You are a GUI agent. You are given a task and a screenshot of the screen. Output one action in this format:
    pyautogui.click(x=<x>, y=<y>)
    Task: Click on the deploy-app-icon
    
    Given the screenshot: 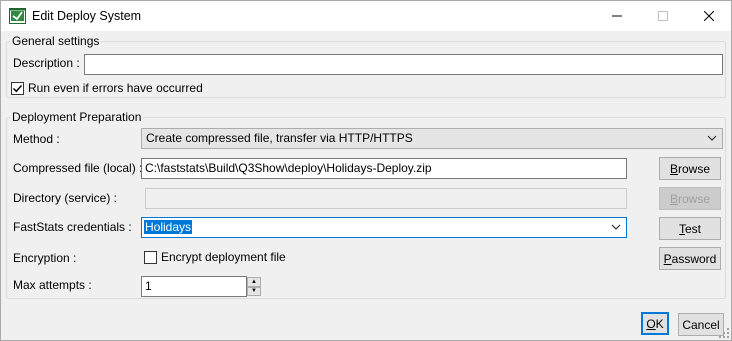 What is the action you would take?
    pyautogui.click(x=17, y=16)
    